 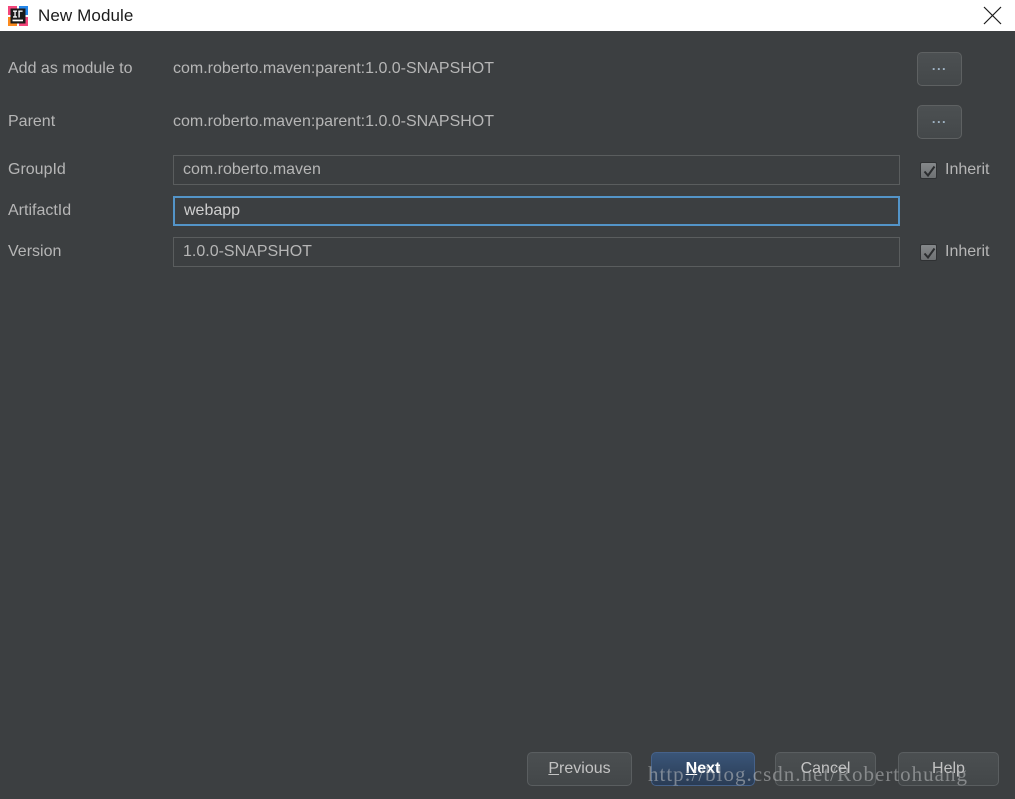 I want to click on cancel-button: Cancel, so click(x=825, y=769).